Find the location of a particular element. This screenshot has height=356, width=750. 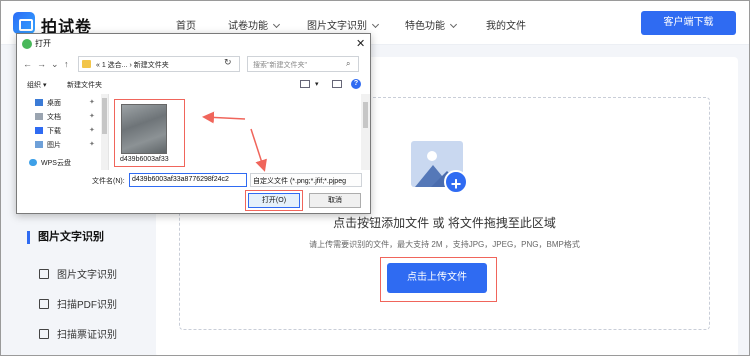

new-folder-button: 新建文件夹 is located at coordinates (84, 85).